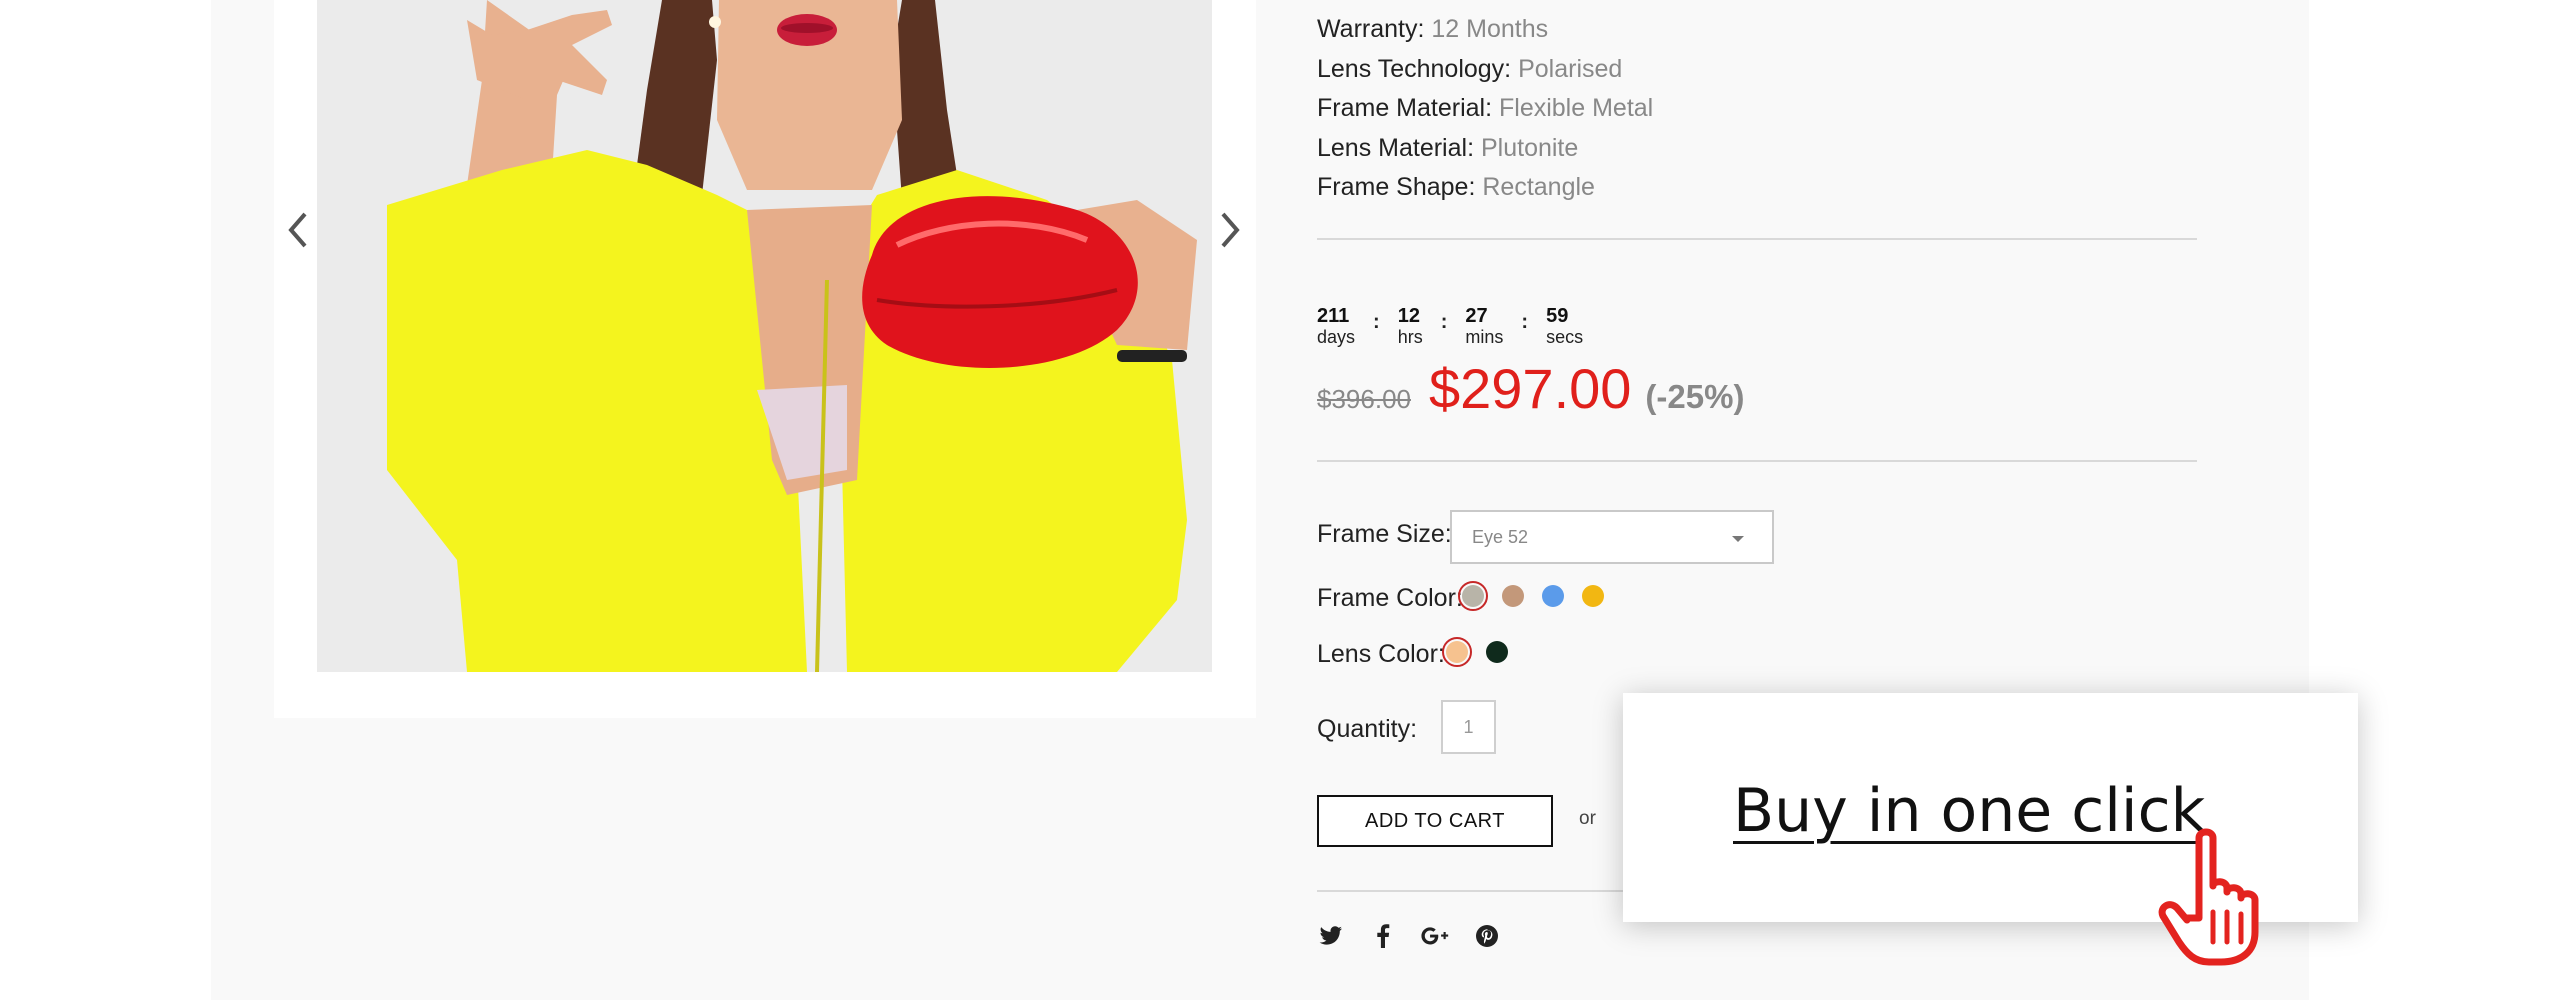 The width and height of the screenshot is (2560, 1000). I want to click on countdown-days: 211 days, so click(1336, 326).